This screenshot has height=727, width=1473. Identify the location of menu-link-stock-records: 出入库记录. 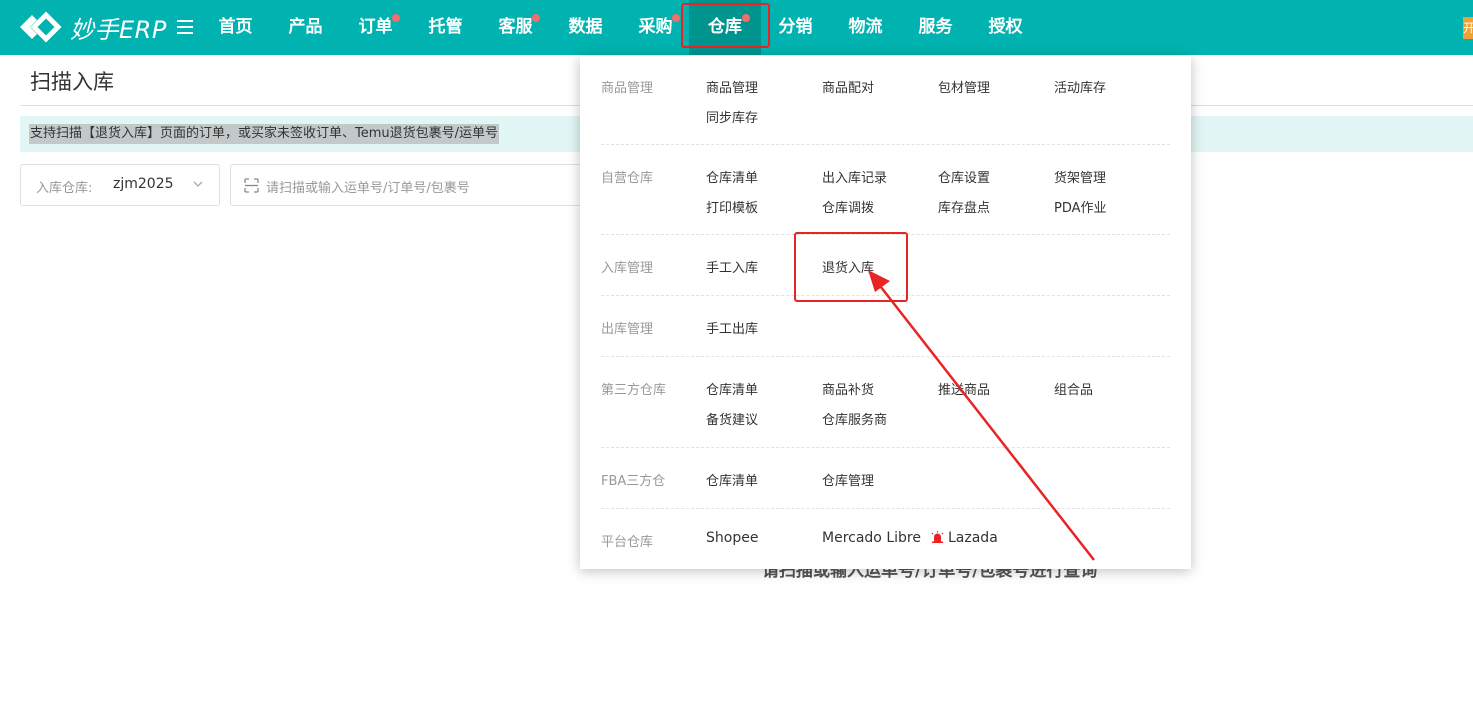
(854, 176).